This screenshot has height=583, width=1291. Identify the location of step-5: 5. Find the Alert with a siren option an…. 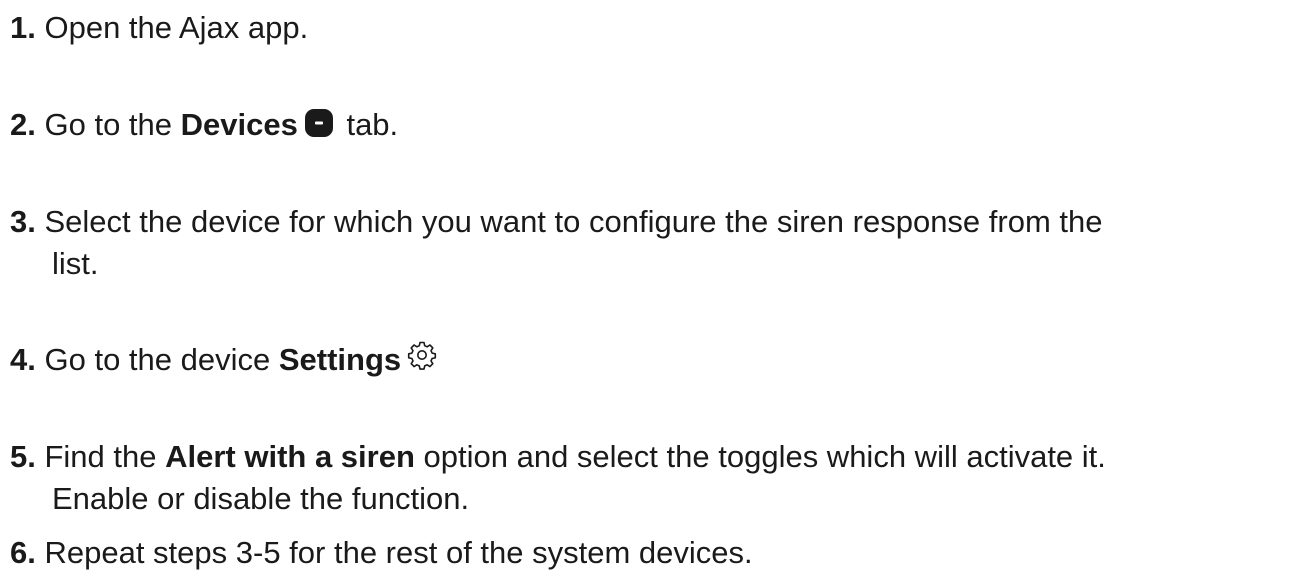
(558, 478).